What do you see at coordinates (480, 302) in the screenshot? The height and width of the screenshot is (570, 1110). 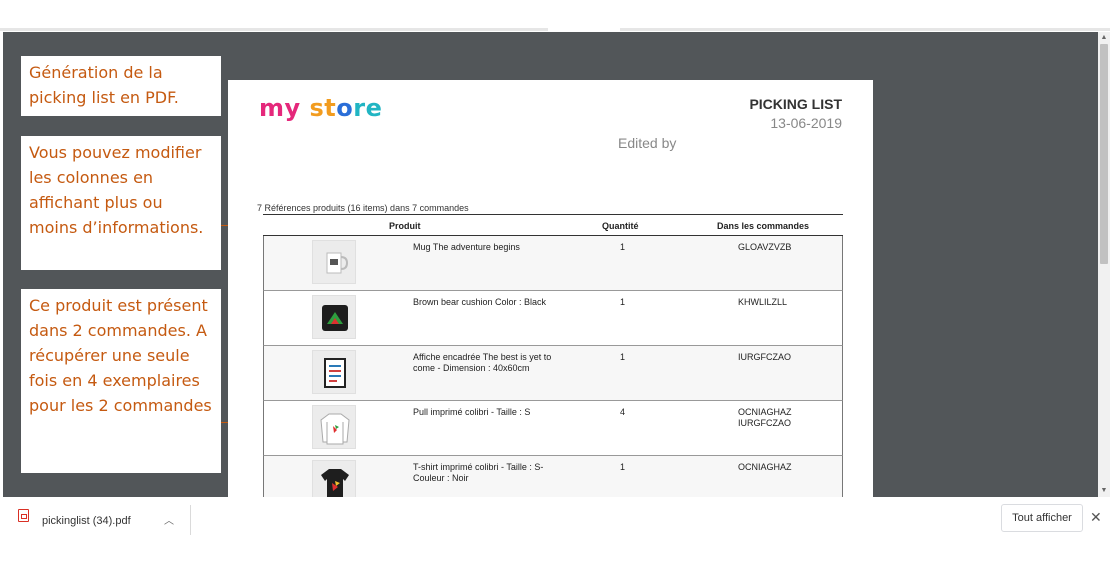 I see `product-name: Brown bear cushion Color : Black` at bounding box center [480, 302].